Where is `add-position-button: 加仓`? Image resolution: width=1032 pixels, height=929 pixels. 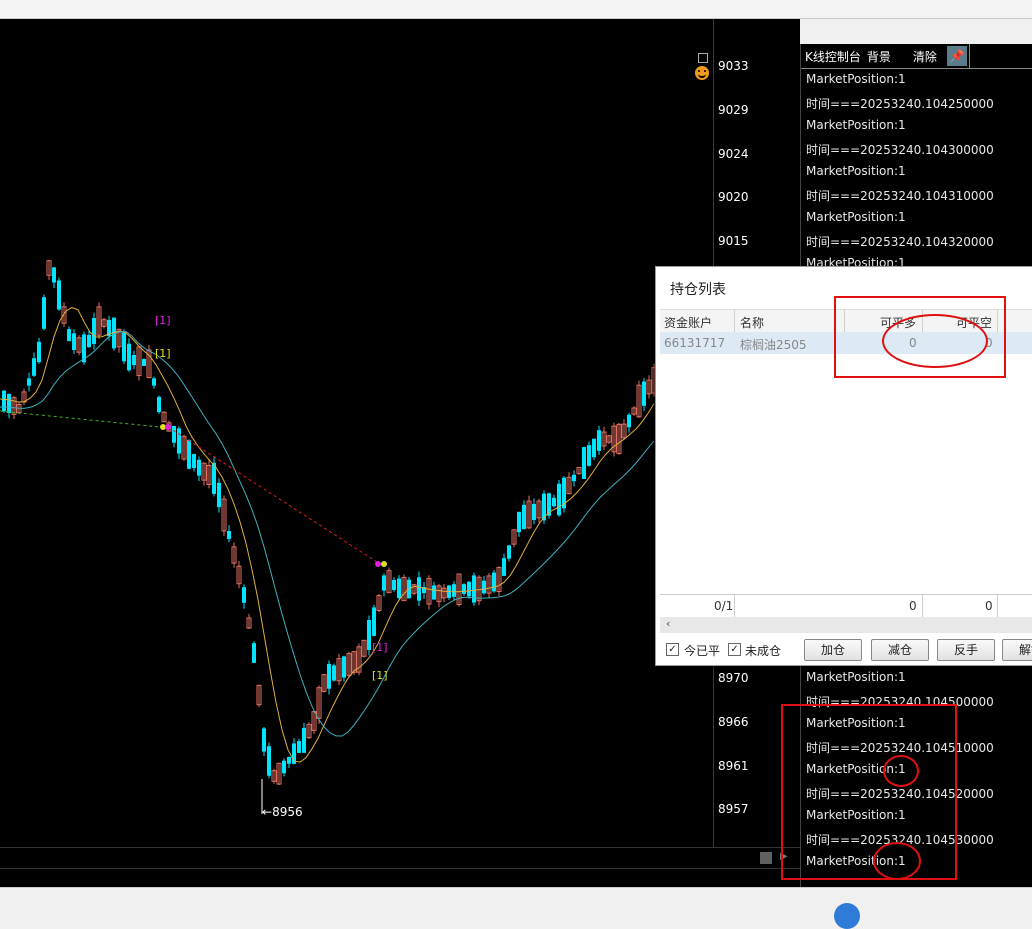 add-position-button: 加仓 is located at coordinates (833, 650).